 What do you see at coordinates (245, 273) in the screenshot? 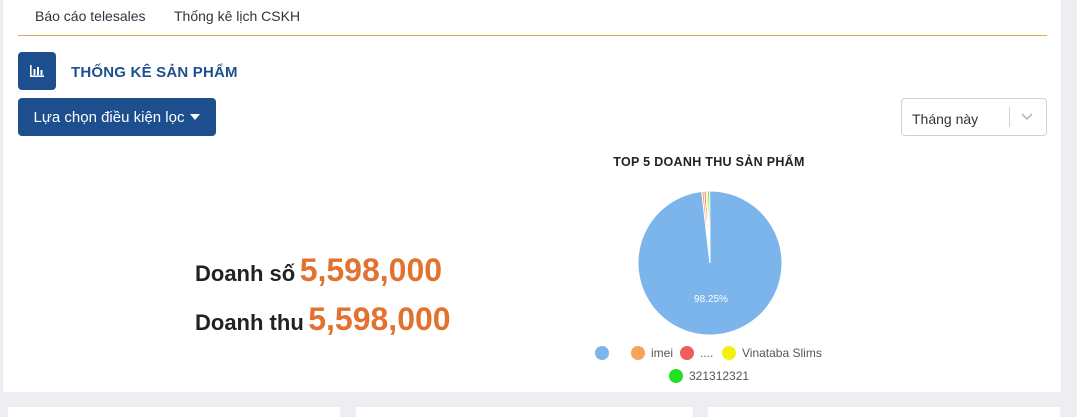
I see `sales-label: Doanh số` at bounding box center [245, 273].